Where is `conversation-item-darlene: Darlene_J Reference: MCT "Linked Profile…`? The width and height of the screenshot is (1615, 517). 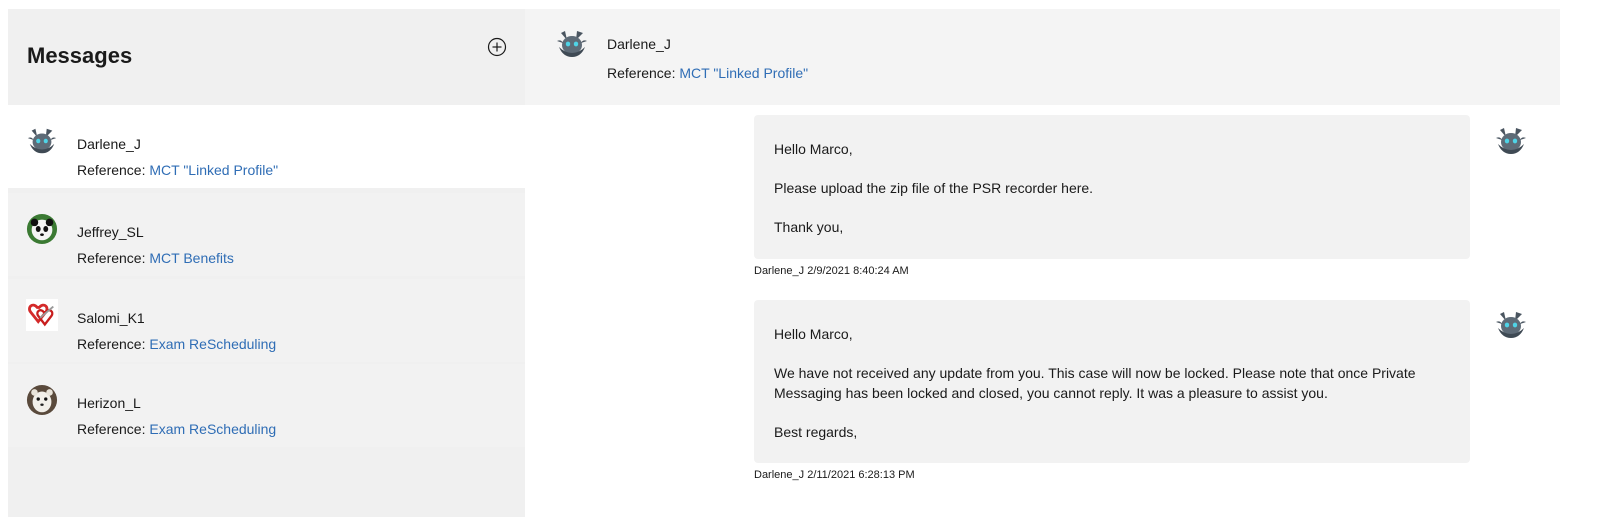
conversation-item-darlene: Darlene_J Reference: MCT "Linked Profile… is located at coordinates (266, 146).